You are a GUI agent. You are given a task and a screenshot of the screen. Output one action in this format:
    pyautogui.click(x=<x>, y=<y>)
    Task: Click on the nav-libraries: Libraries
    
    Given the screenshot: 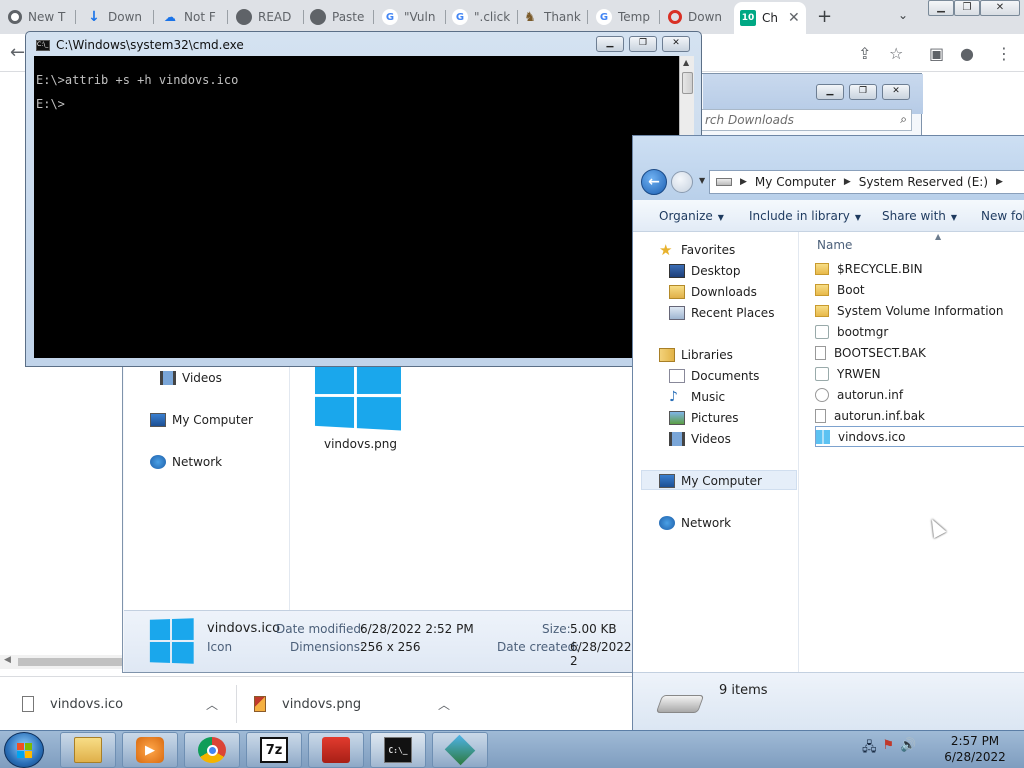 What is the action you would take?
    pyautogui.click(x=696, y=355)
    